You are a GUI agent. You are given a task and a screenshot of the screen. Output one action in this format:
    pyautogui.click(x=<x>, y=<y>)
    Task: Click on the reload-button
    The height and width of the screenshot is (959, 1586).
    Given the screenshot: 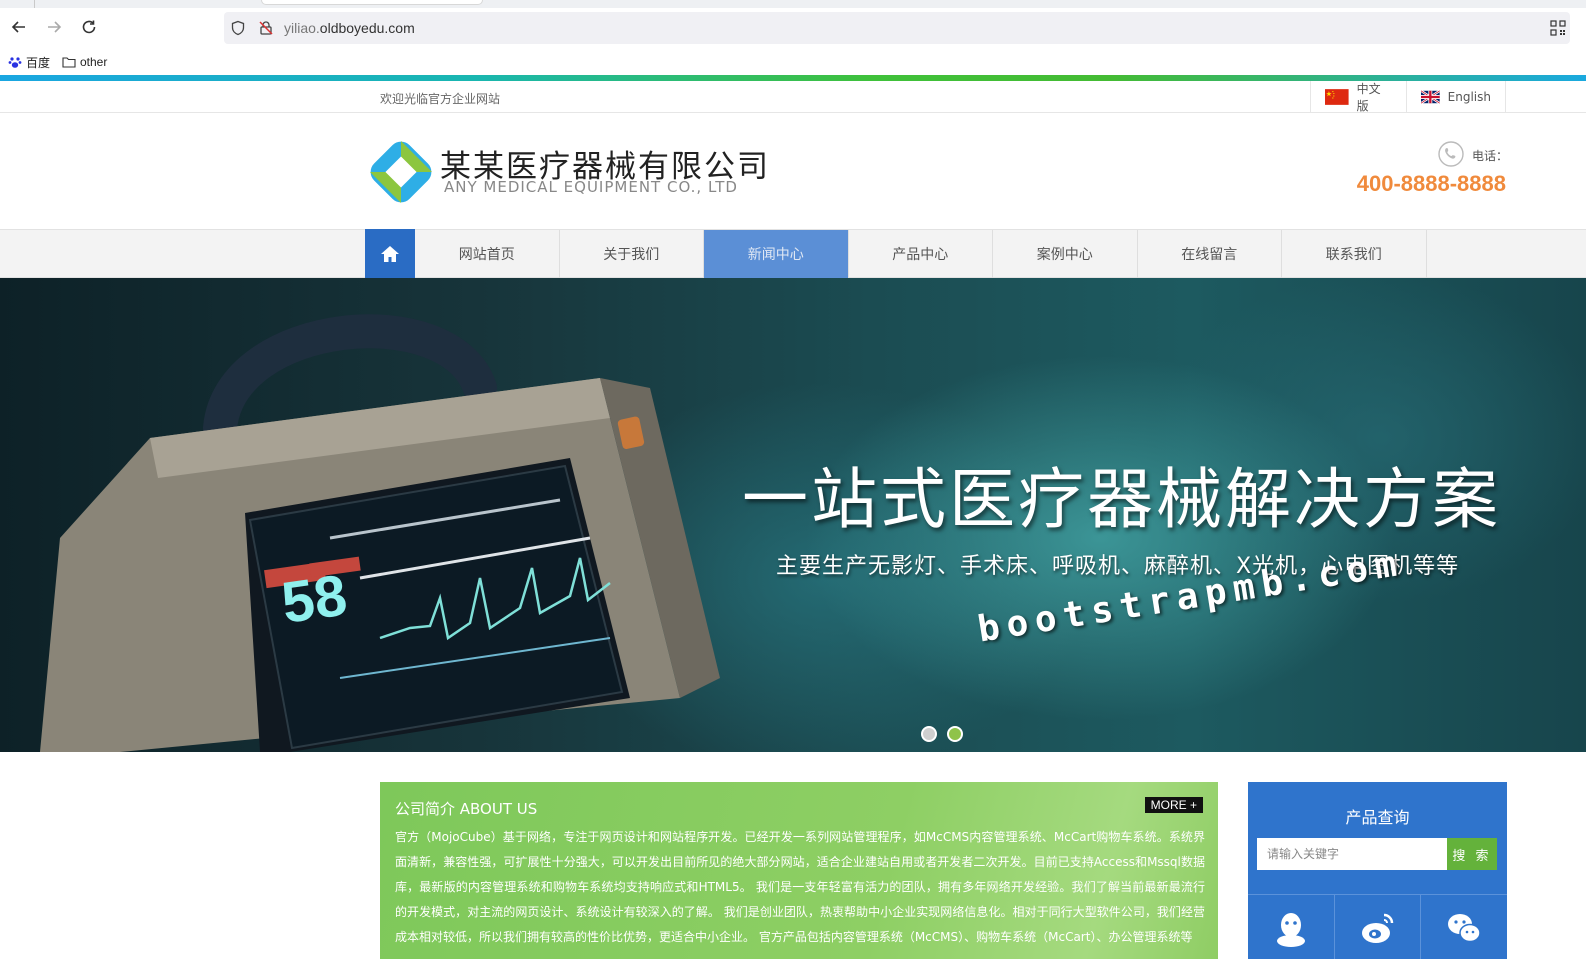 What is the action you would take?
    pyautogui.click(x=89, y=27)
    